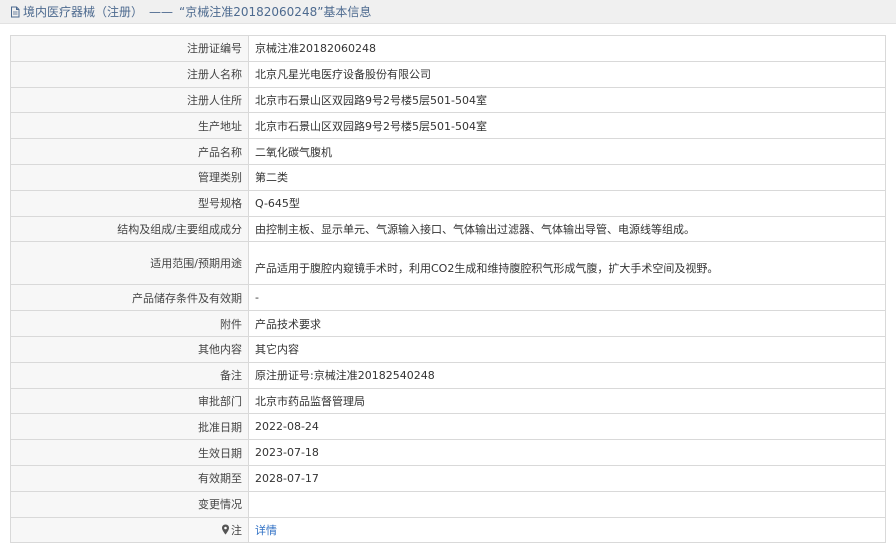 Image resolution: width=896 pixels, height=553 pixels. What do you see at coordinates (567, 323) in the screenshot?
I see `row-value: 产品技术要求` at bounding box center [567, 323].